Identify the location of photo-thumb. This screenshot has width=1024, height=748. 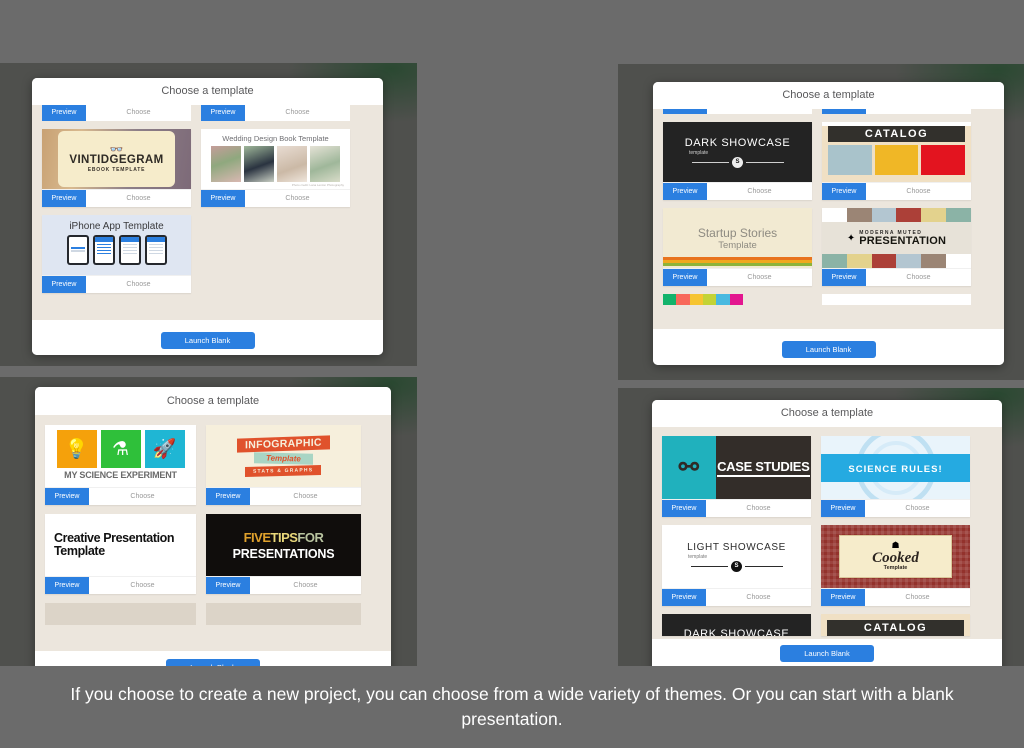
(292, 164).